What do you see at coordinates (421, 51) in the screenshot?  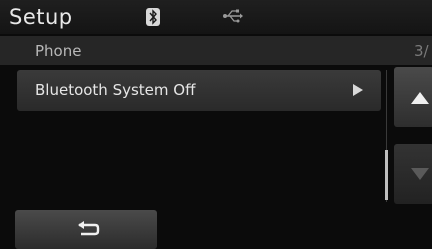 I see `page-indicator: 3/` at bounding box center [421, 51].